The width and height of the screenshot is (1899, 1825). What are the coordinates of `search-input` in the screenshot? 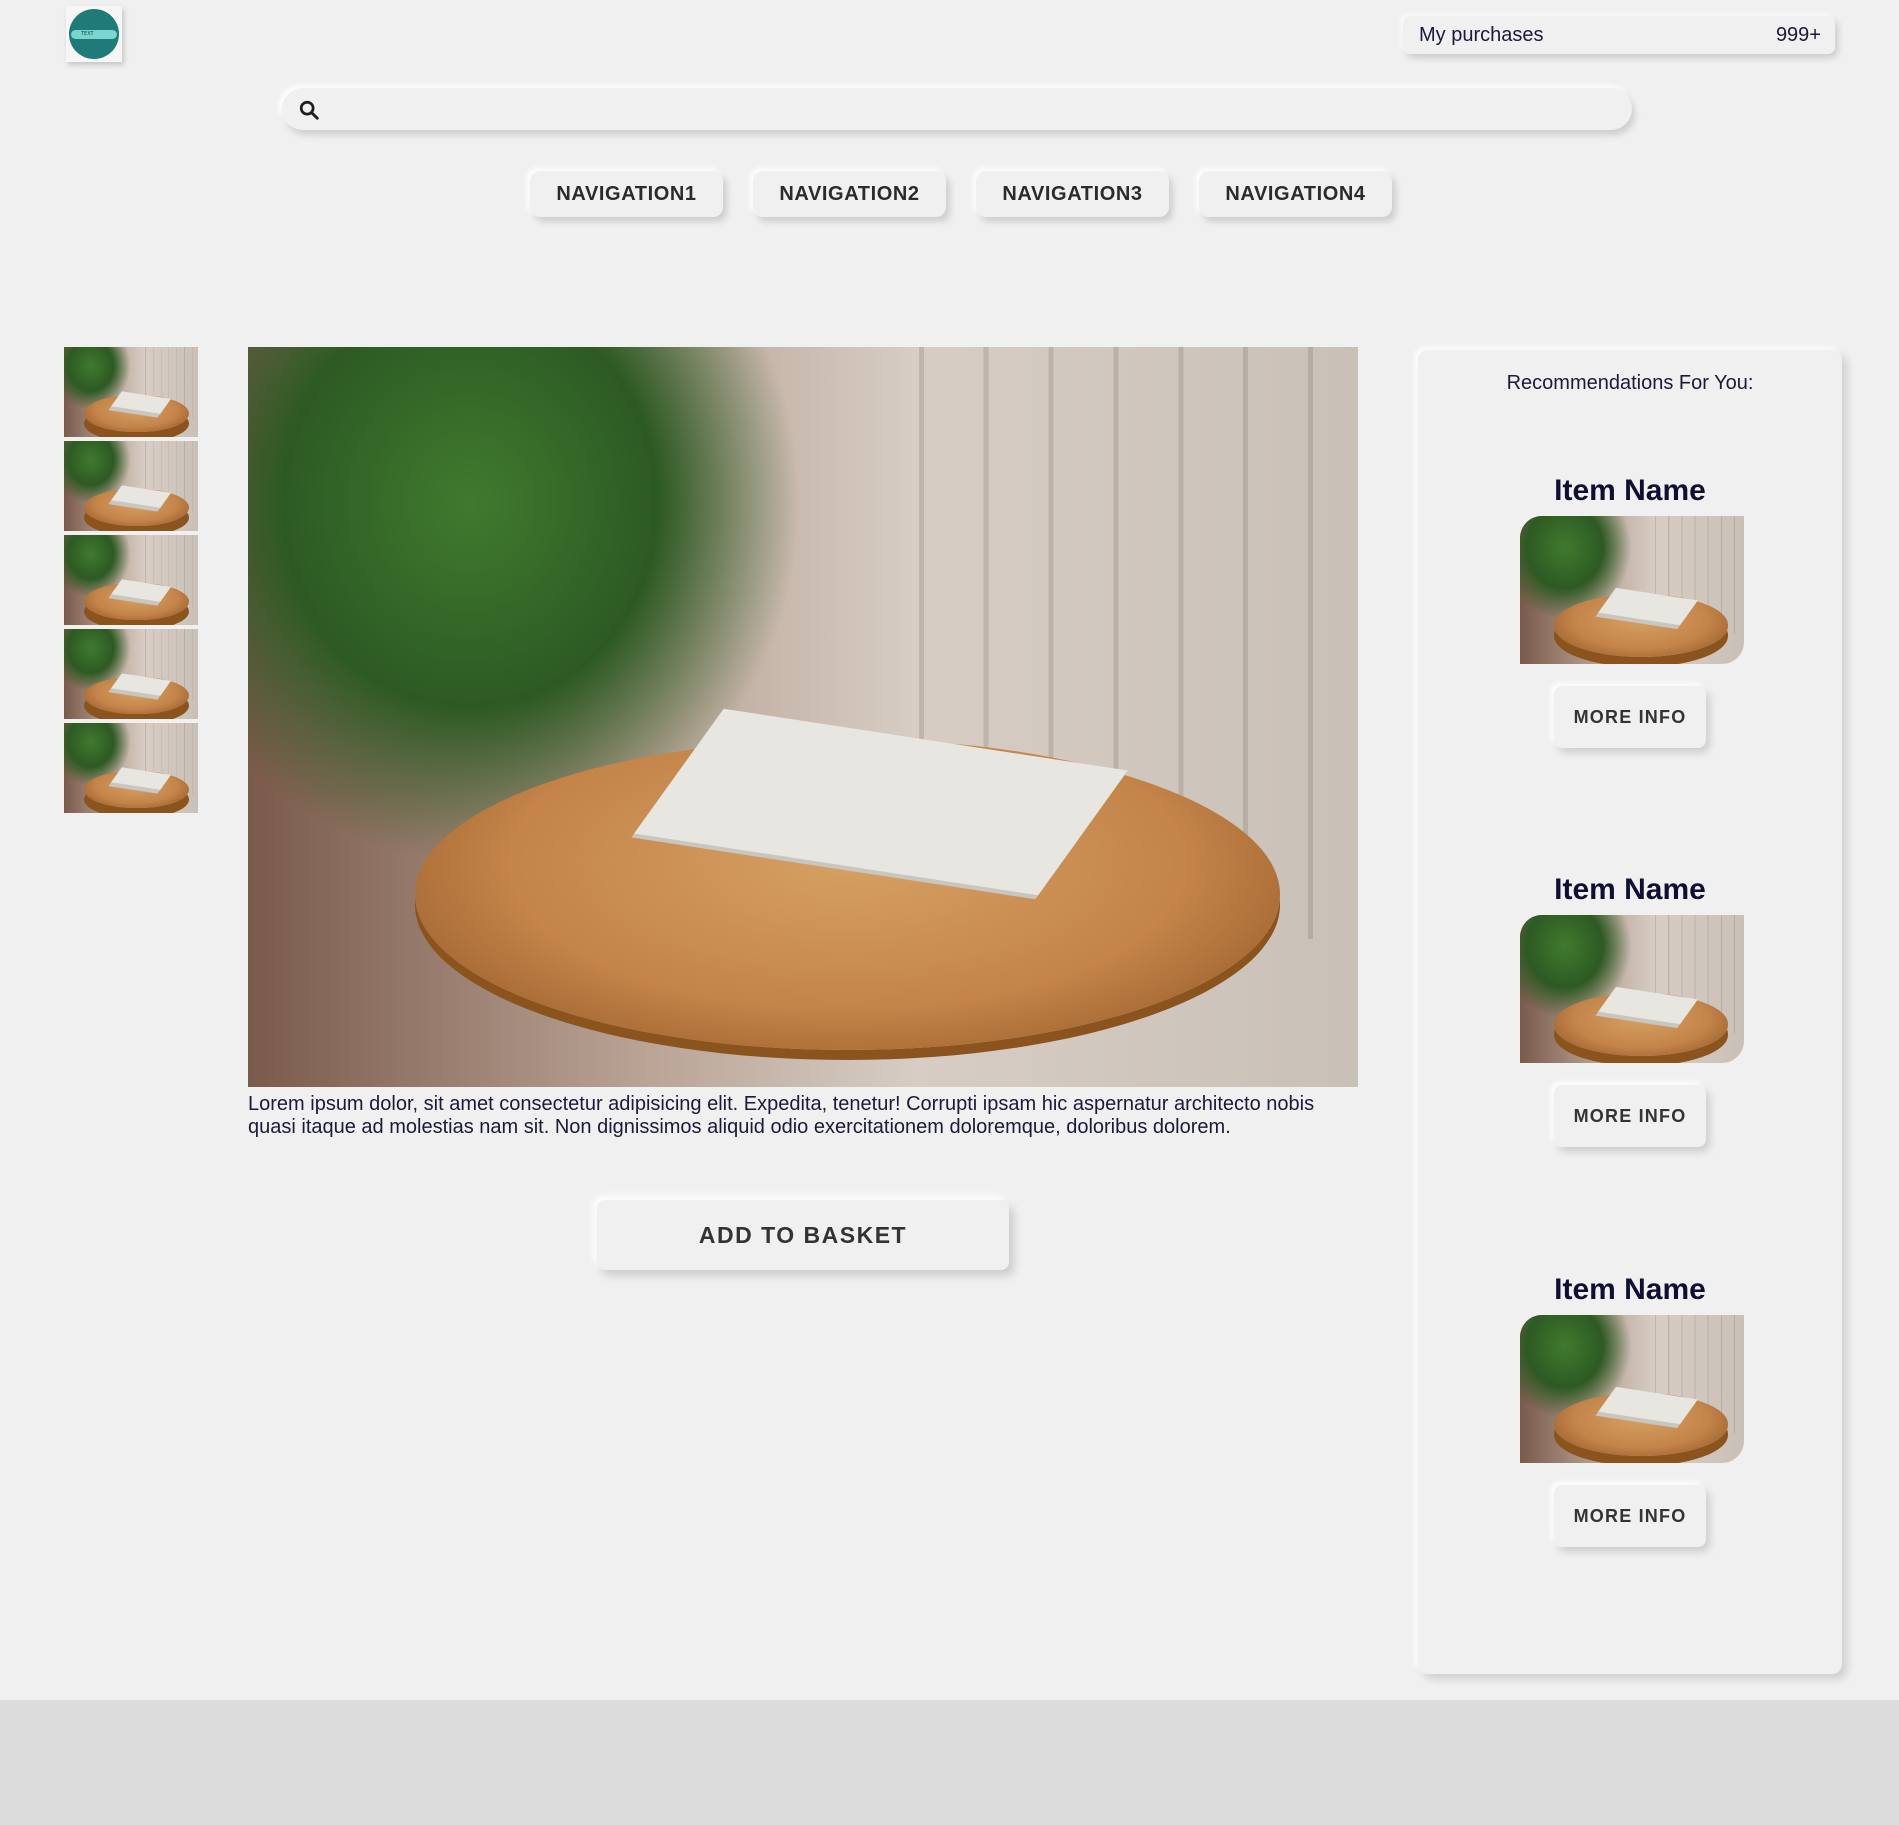 It's located at (972, 109).